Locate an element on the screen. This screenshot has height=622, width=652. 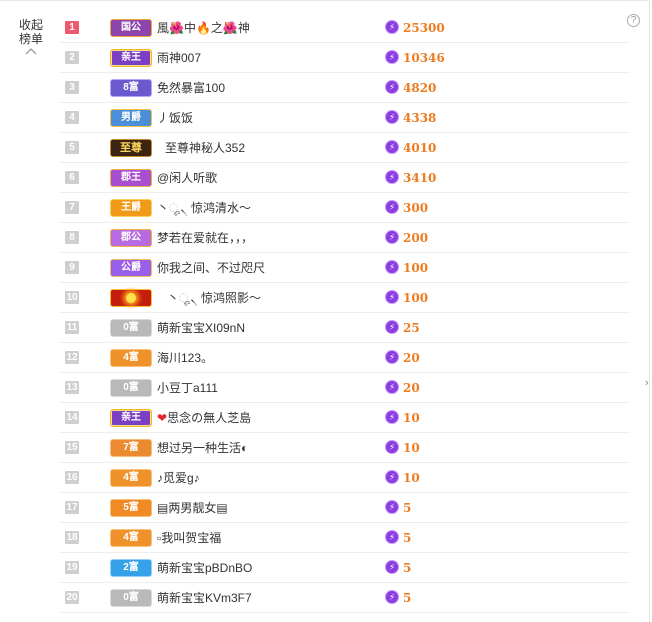
user-name: ▫我叫贺宝福 is located at coordinates (189, 538).